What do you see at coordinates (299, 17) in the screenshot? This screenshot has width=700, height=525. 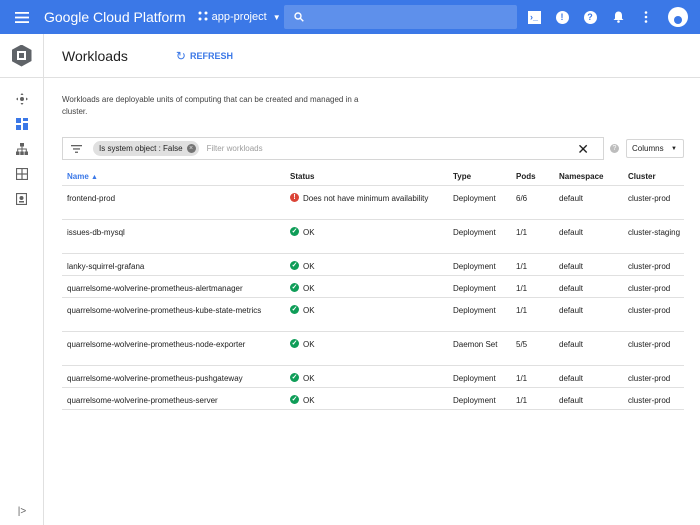 I see `search-icon` at bounding box center [299, 17].